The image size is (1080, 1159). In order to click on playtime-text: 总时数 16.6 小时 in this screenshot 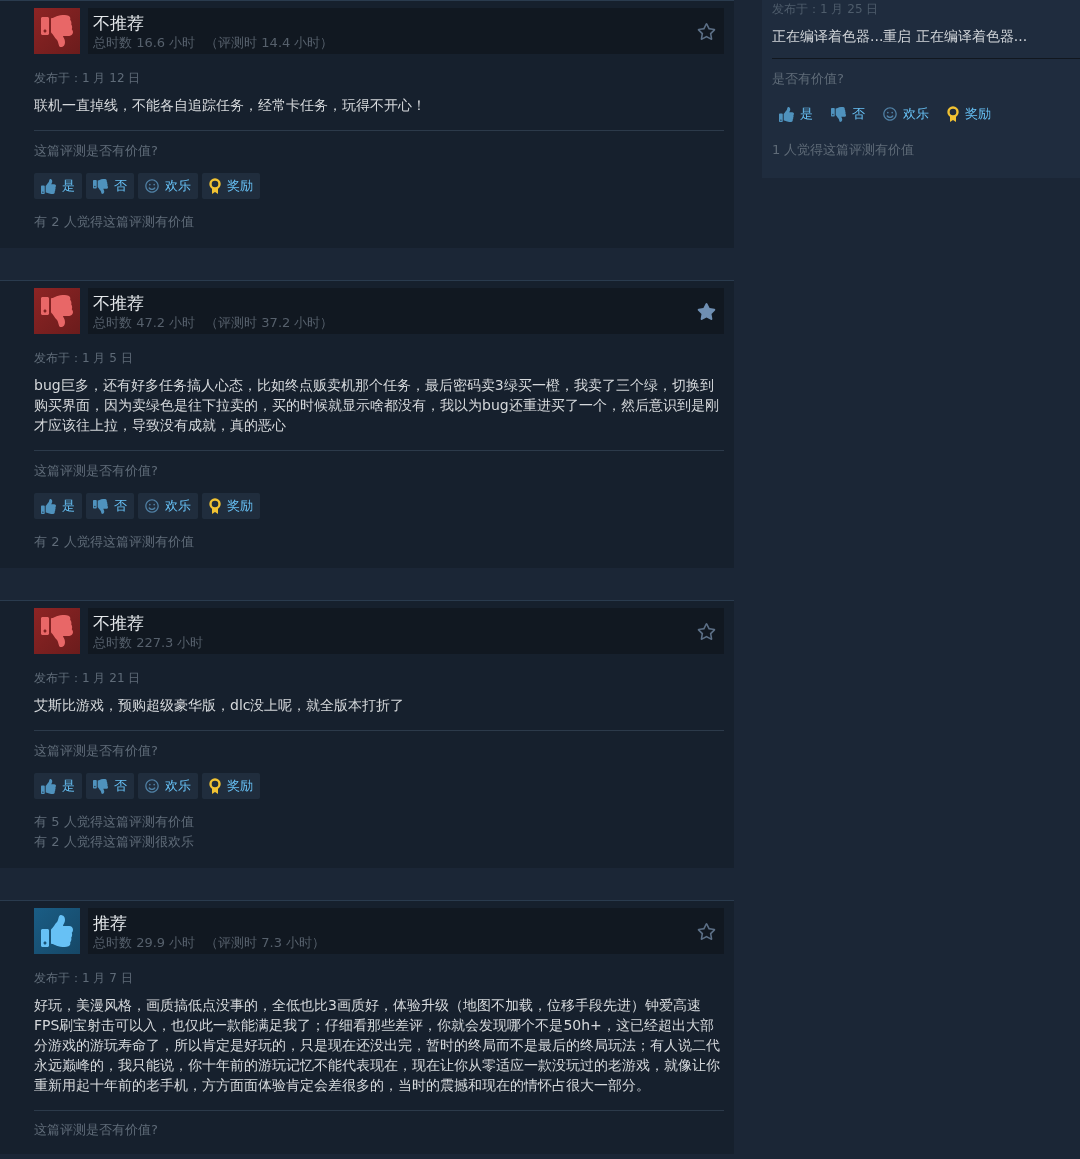, I will do `click(144, 42)`.